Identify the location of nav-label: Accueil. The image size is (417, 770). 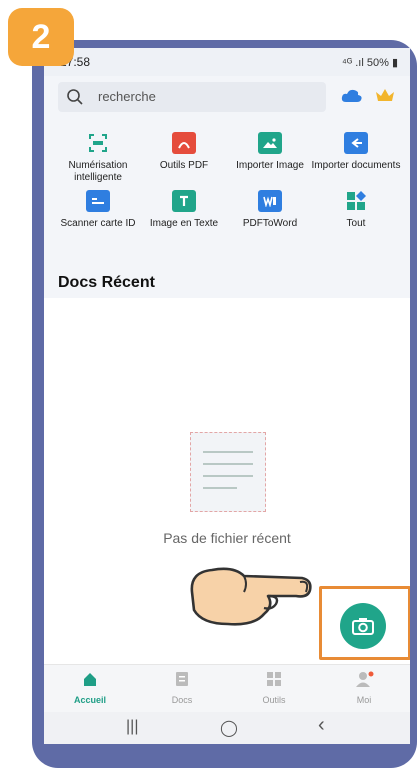
(89, 700).